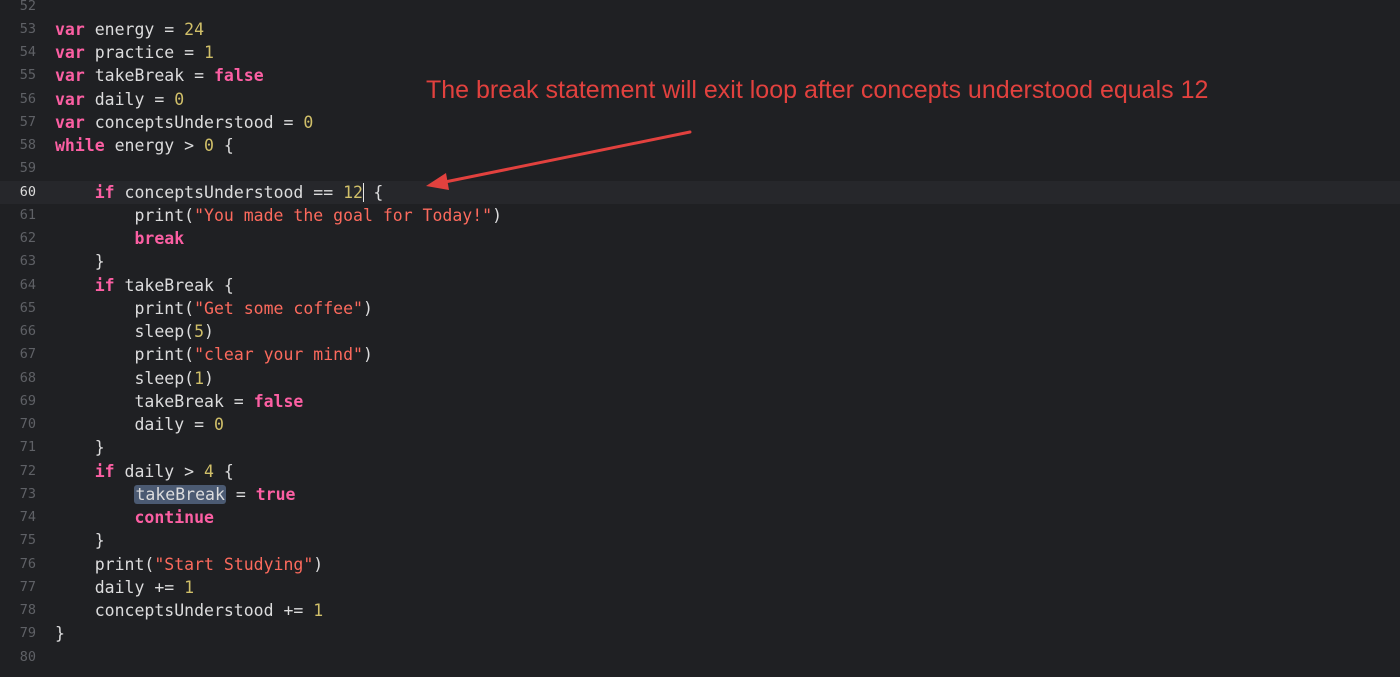 The width and height of the screenshot is (1400, 677). Describe the element at coordinates (219, 192) in the screenshot. I see `code-text: if conceptsUnderstood == 12 {` at that location.